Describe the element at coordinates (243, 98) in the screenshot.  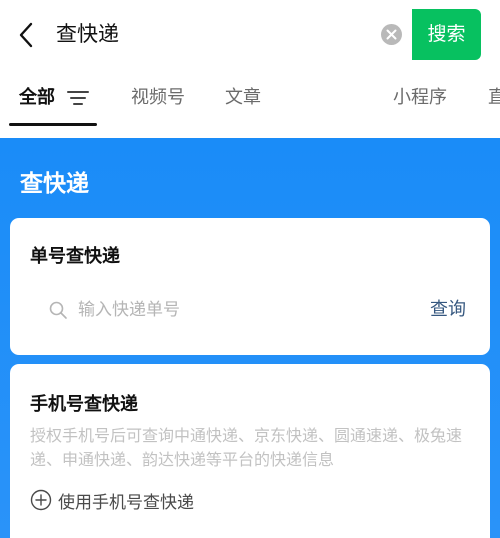
I see `tab-articles: 文章` at that location.